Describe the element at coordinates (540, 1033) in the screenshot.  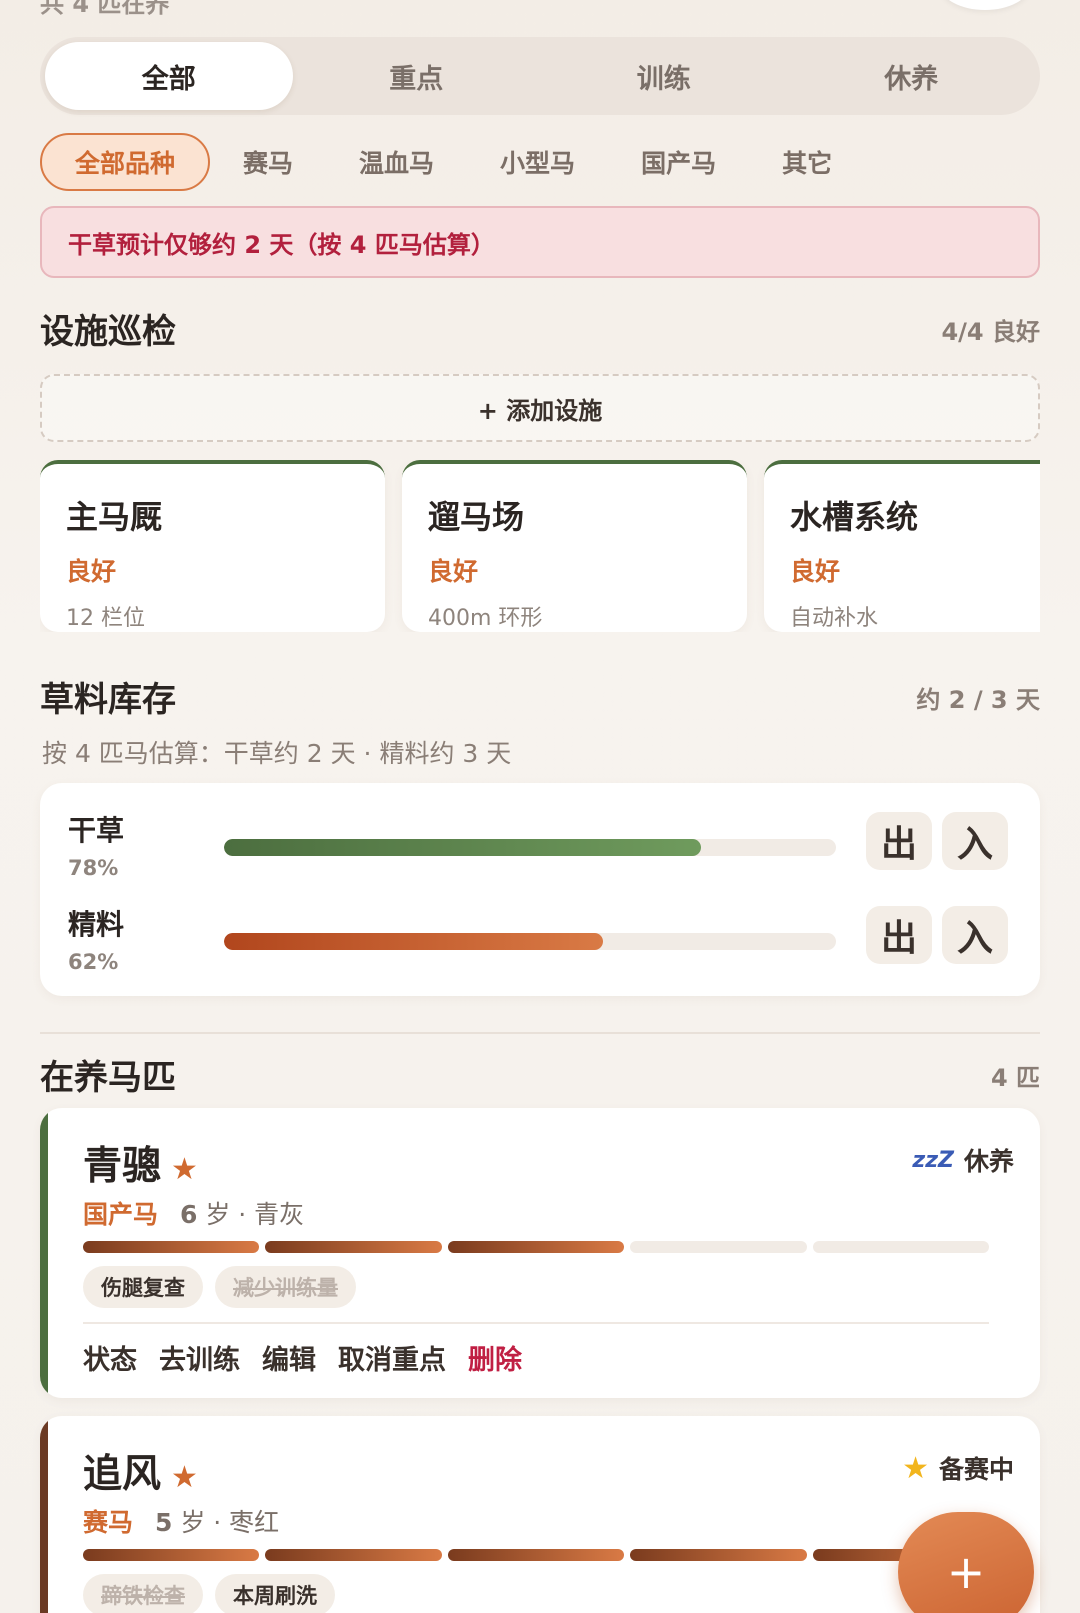
I see `section-divider` at that location.